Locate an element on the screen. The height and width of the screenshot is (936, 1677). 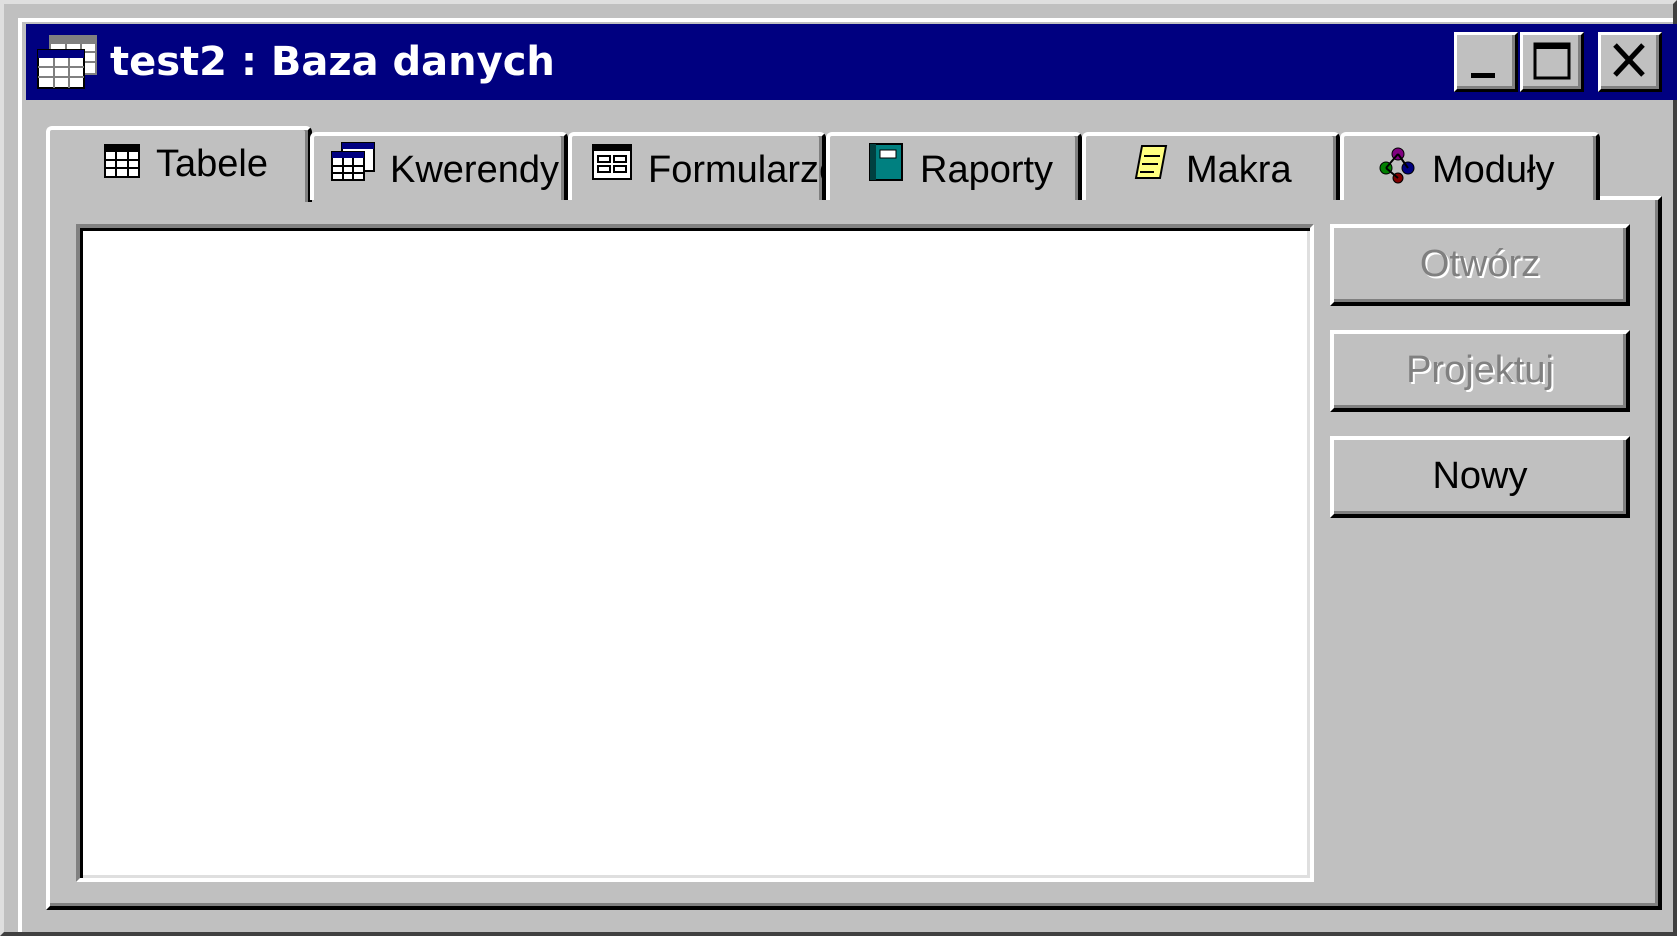
query-icon is located at coordinates (353, 161).